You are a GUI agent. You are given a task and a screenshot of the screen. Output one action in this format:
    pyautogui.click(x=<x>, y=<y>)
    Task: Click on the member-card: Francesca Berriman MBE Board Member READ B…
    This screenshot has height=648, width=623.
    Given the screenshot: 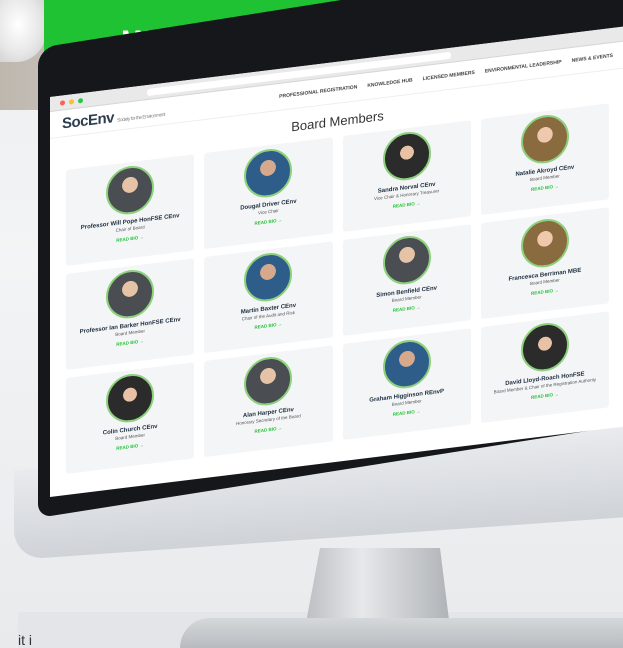 What is the action you would take?
    pyautogui.click(x=544, y=263)
    